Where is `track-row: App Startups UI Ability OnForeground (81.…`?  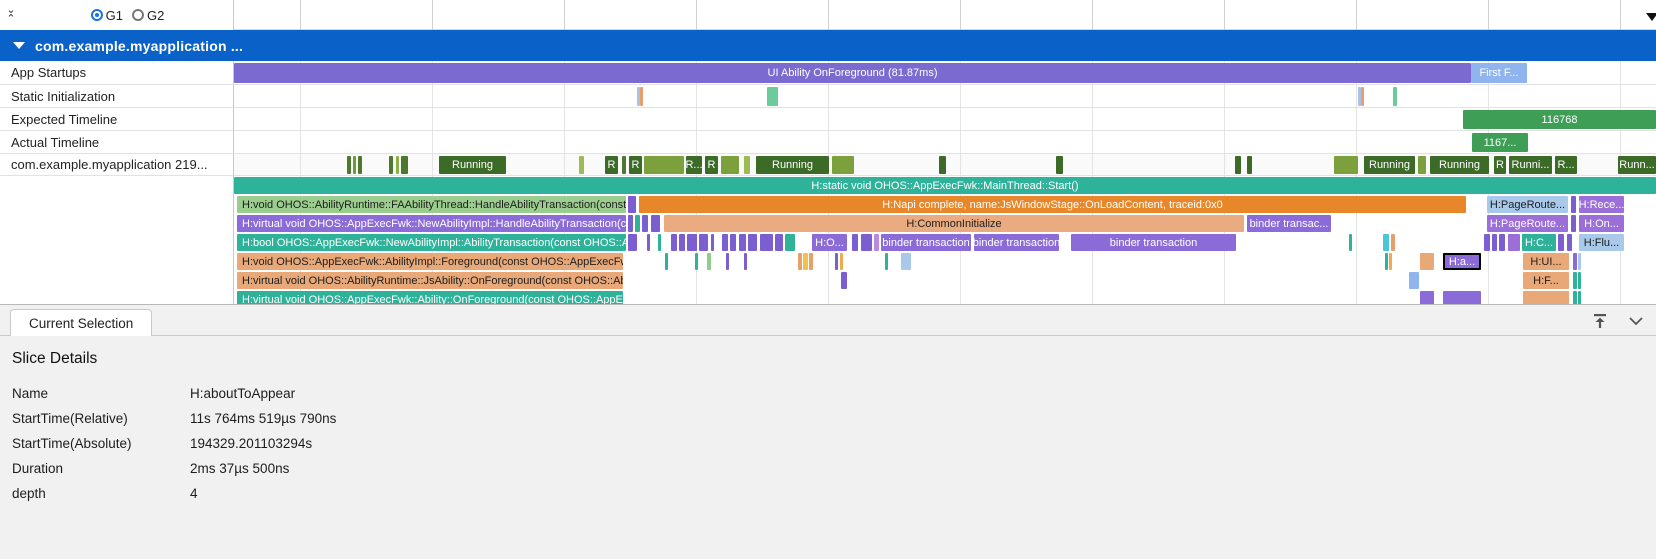
track-row: App Startups UI Ability OnForeground (81.… is located at coordinates (828, 73).